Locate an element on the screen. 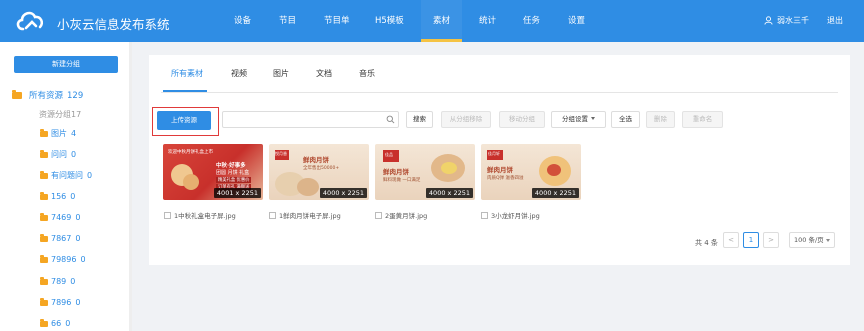  nav-item-settings: 设置 is located at coordinates (576, 21).